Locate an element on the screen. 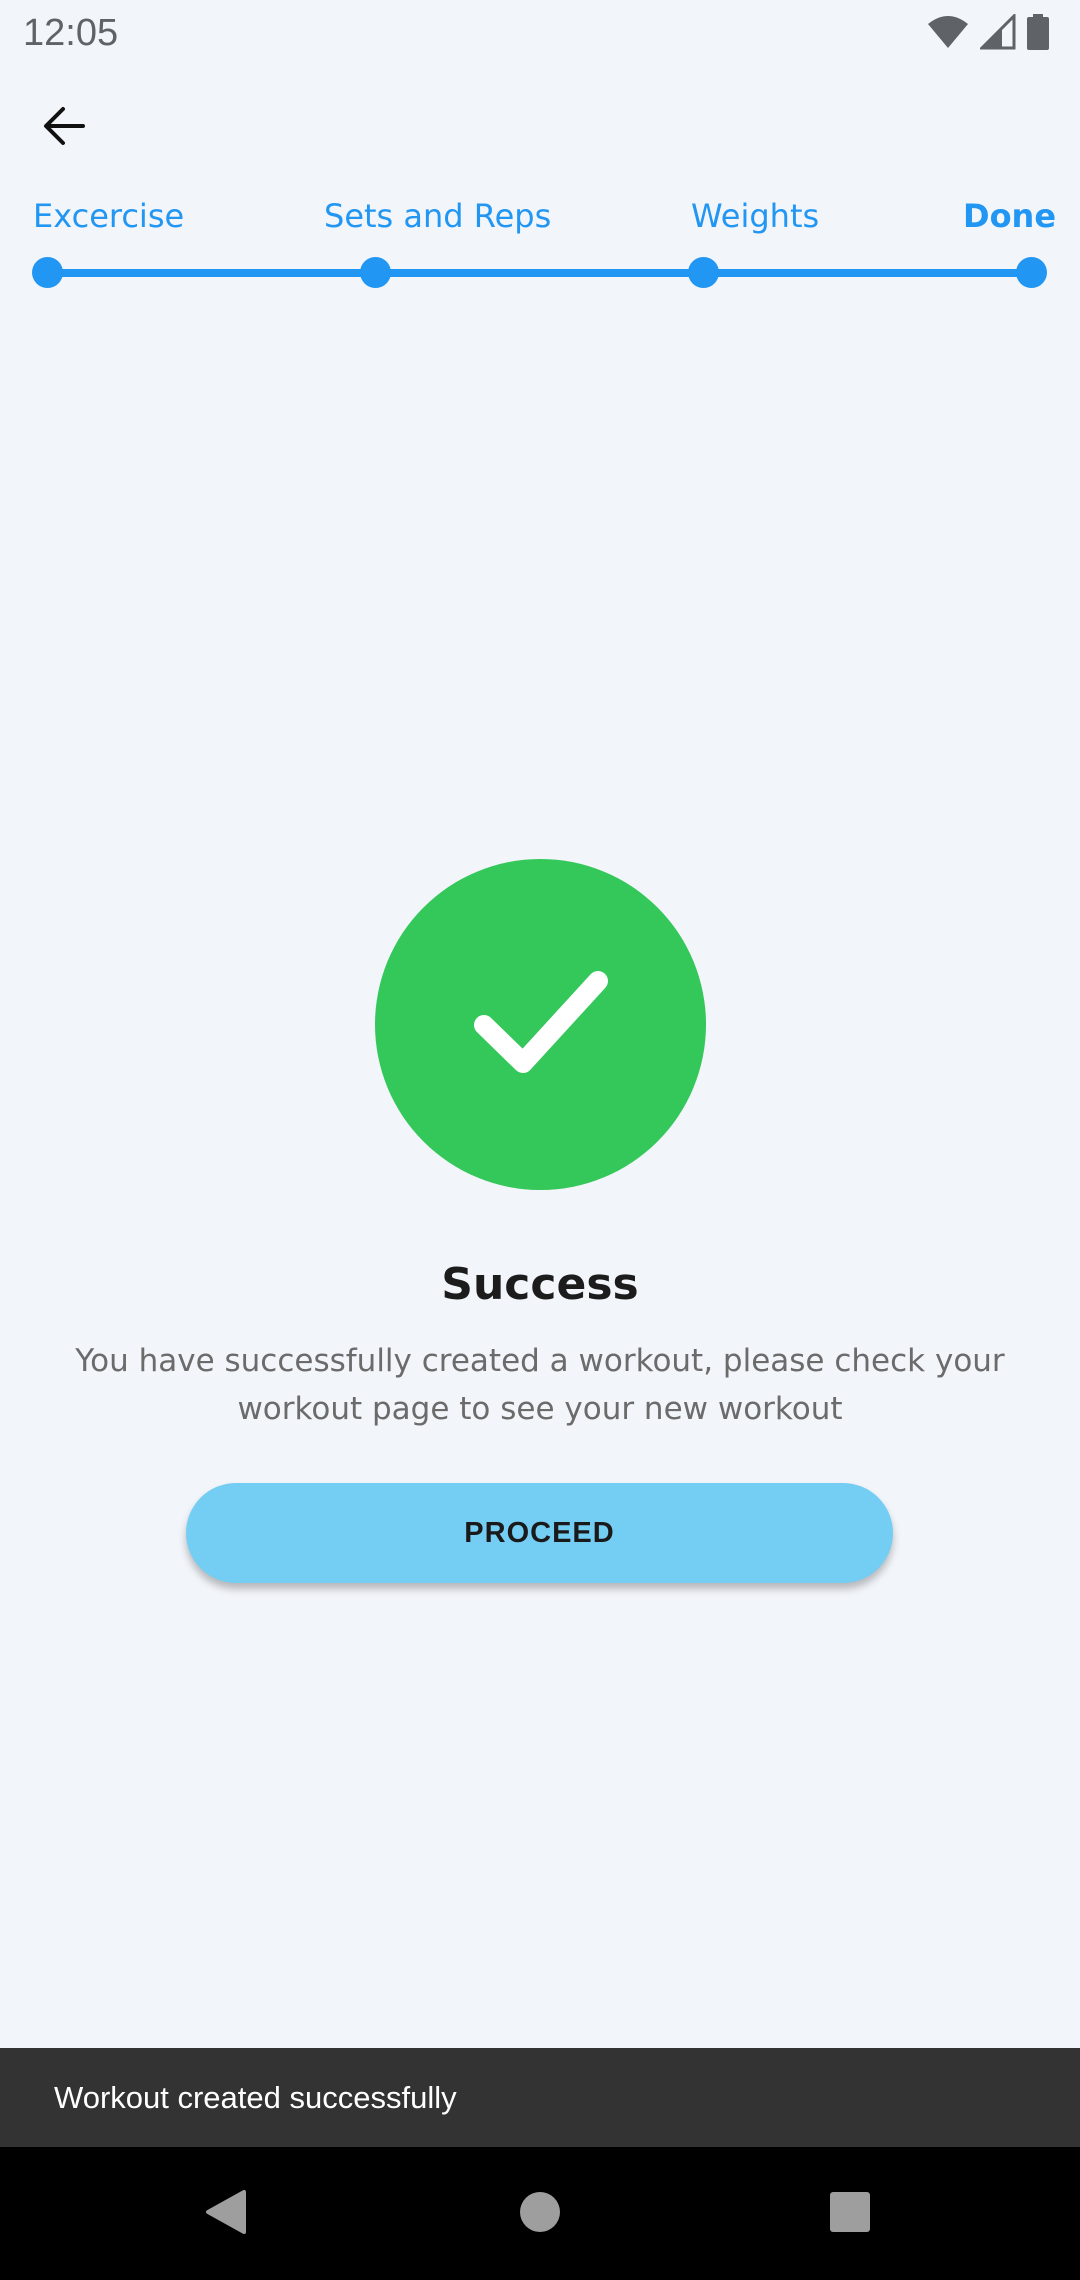  step-dot-weights is located at coordinates (703, 272).